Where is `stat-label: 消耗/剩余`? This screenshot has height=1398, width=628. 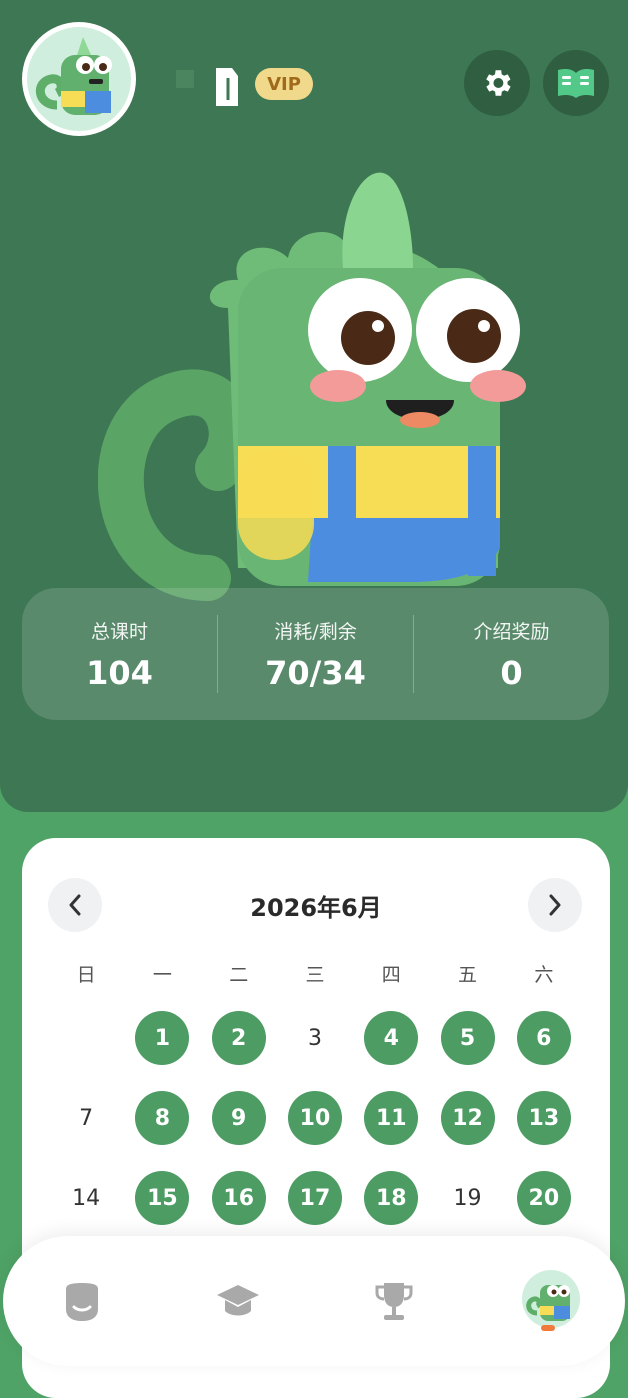 stat-label: 消耗/剩余 is located at coordinates (315, 631).